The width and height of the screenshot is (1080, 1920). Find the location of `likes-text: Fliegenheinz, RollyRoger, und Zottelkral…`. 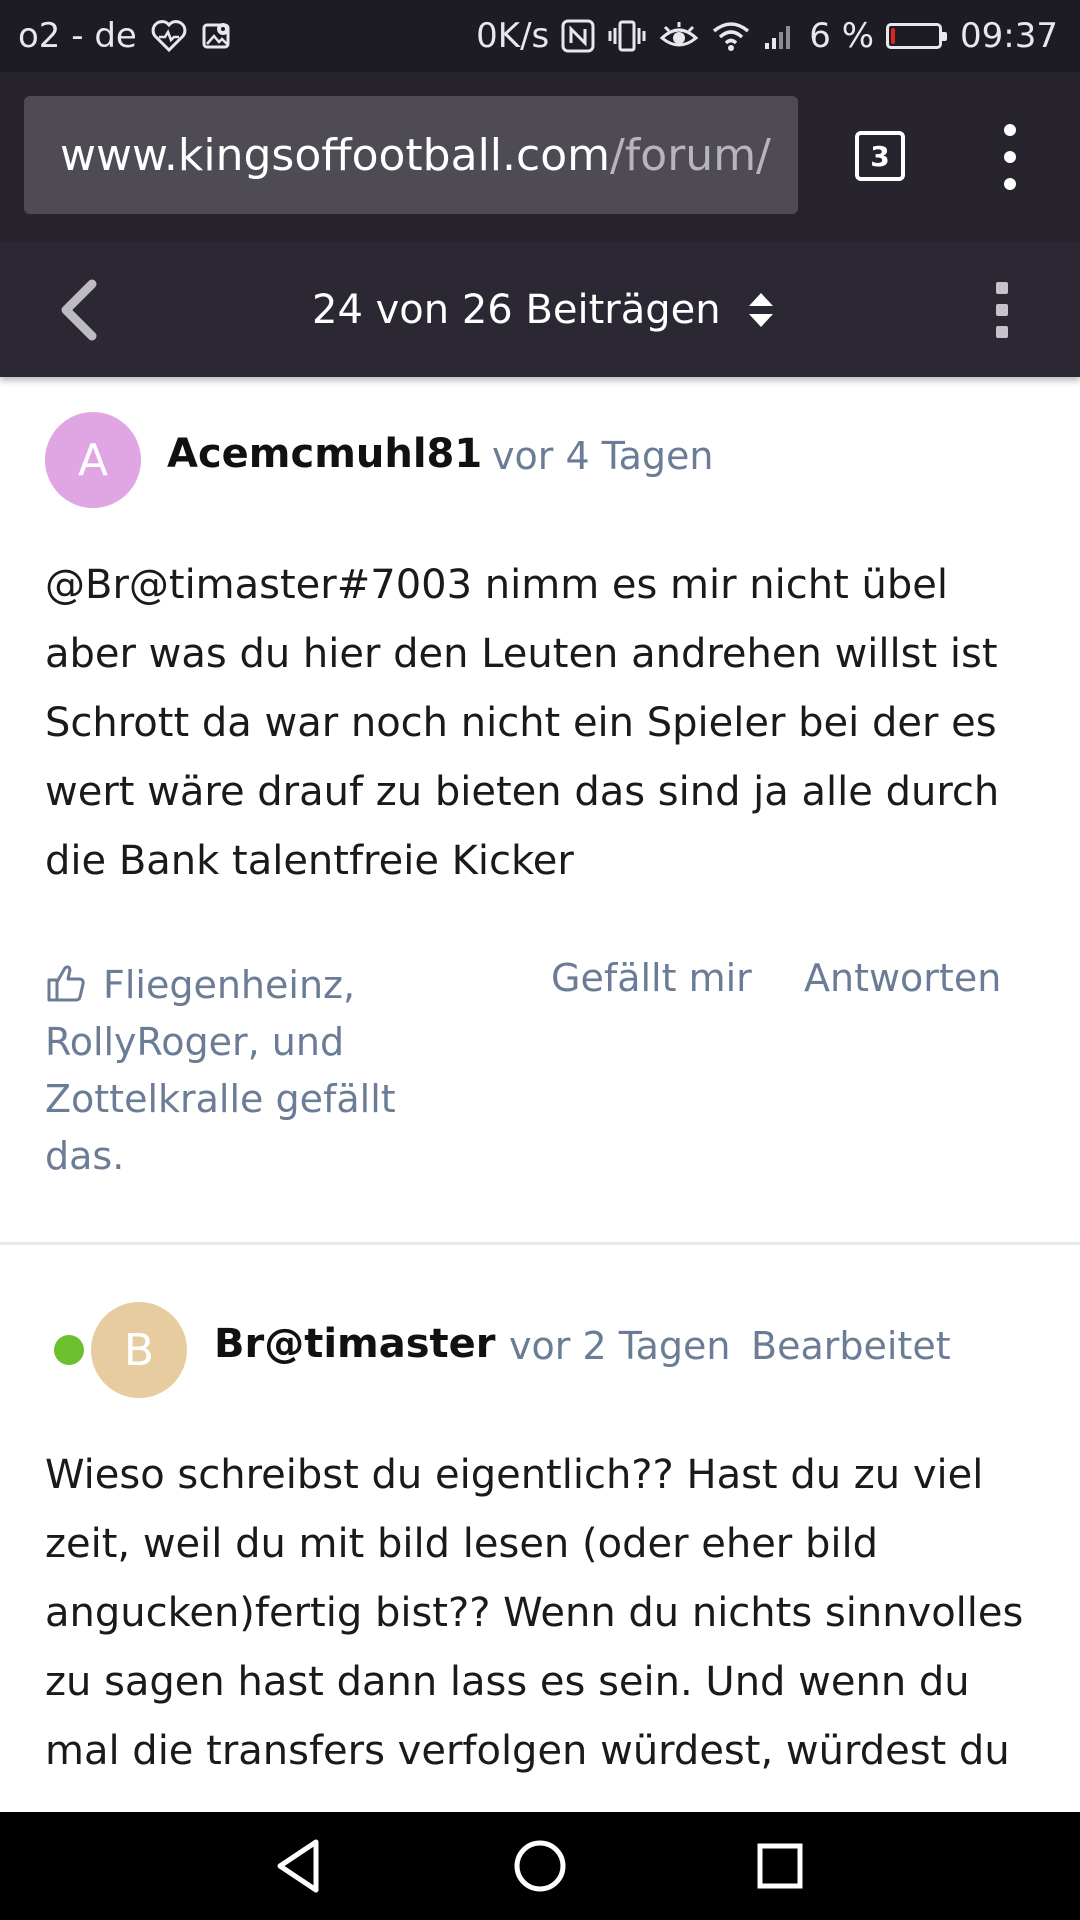

likes-text: Fliegenheinz, RollyRoger, und Zottelkral… is located at coordinates (220, 1070).